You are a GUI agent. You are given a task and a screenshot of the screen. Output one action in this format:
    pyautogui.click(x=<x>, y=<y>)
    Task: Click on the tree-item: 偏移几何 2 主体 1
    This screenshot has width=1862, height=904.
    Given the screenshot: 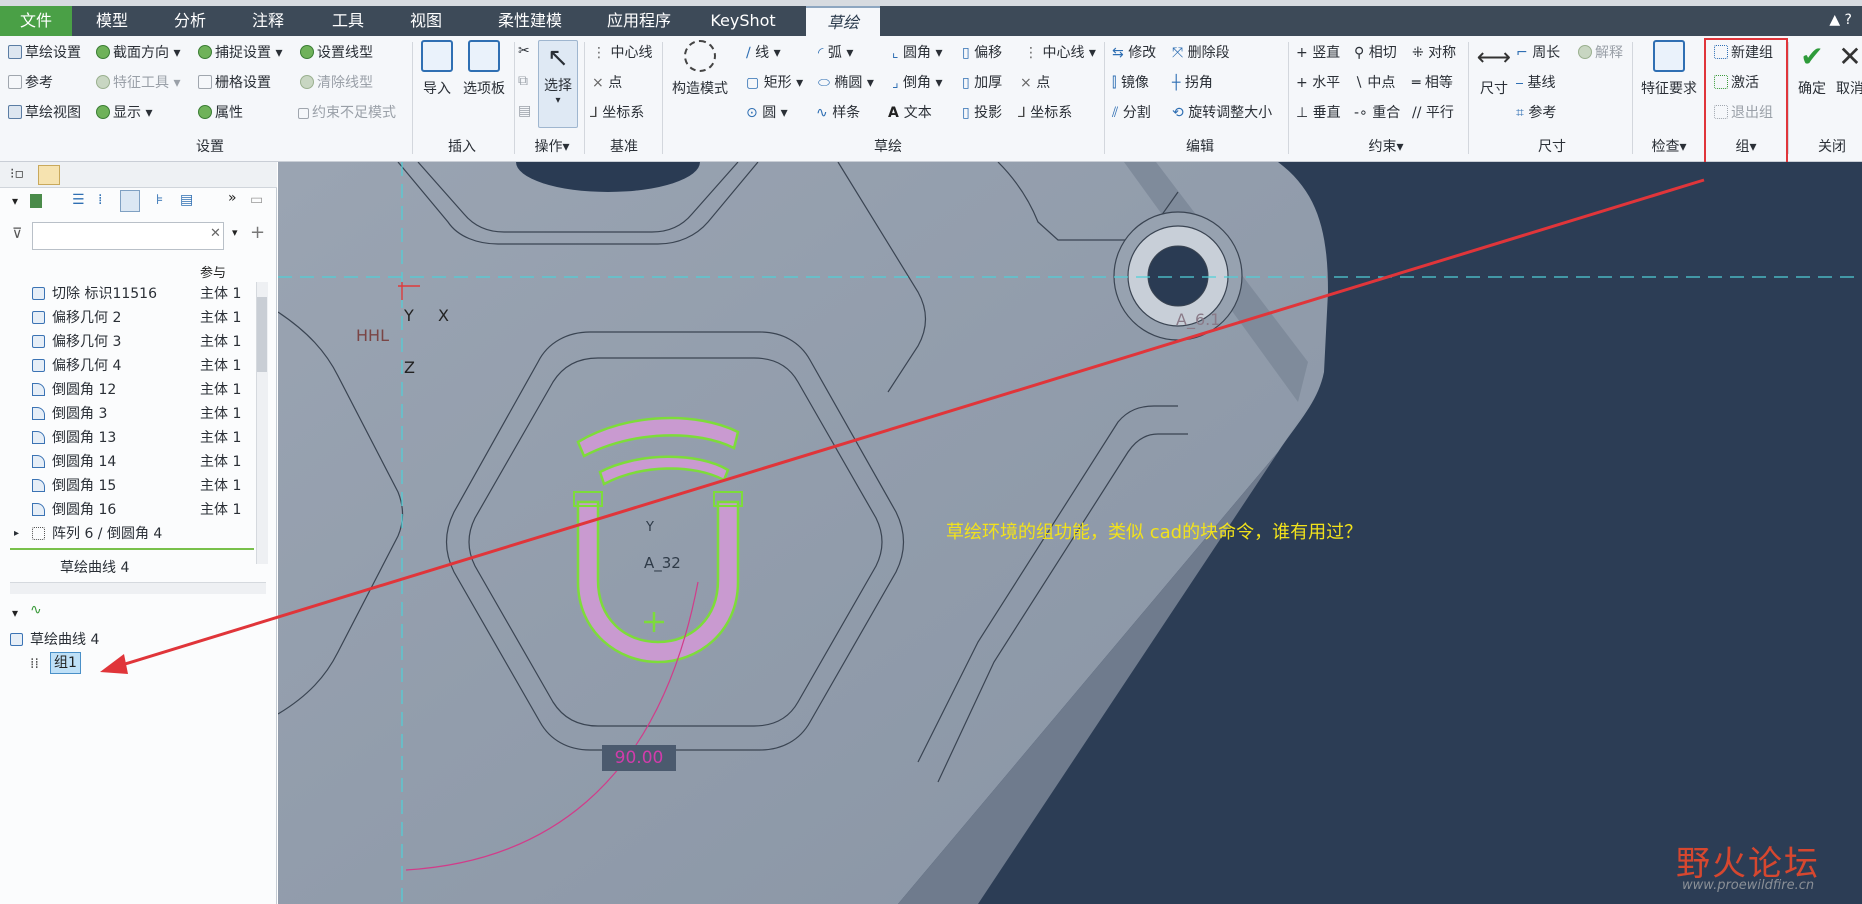 What is the action you would take?
    pyautogui.click(x=130, y=318)
    